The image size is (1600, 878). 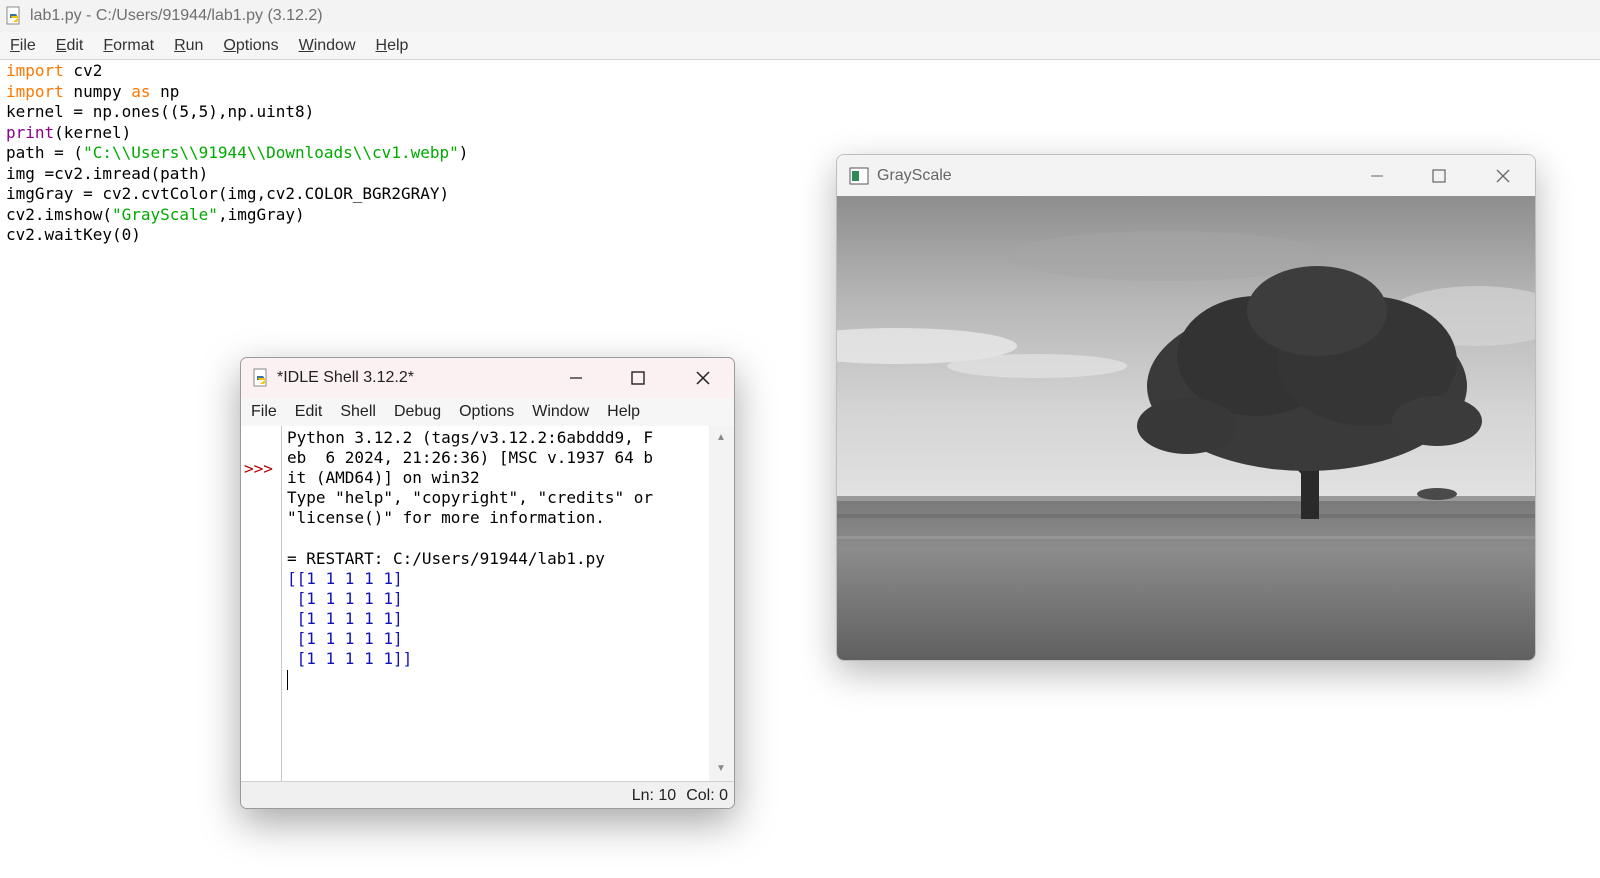 What do you see at coordinates (721, 768) in the screenshot?
I see `scroll-down-icon: ▼` at bounding box center [721, 768].